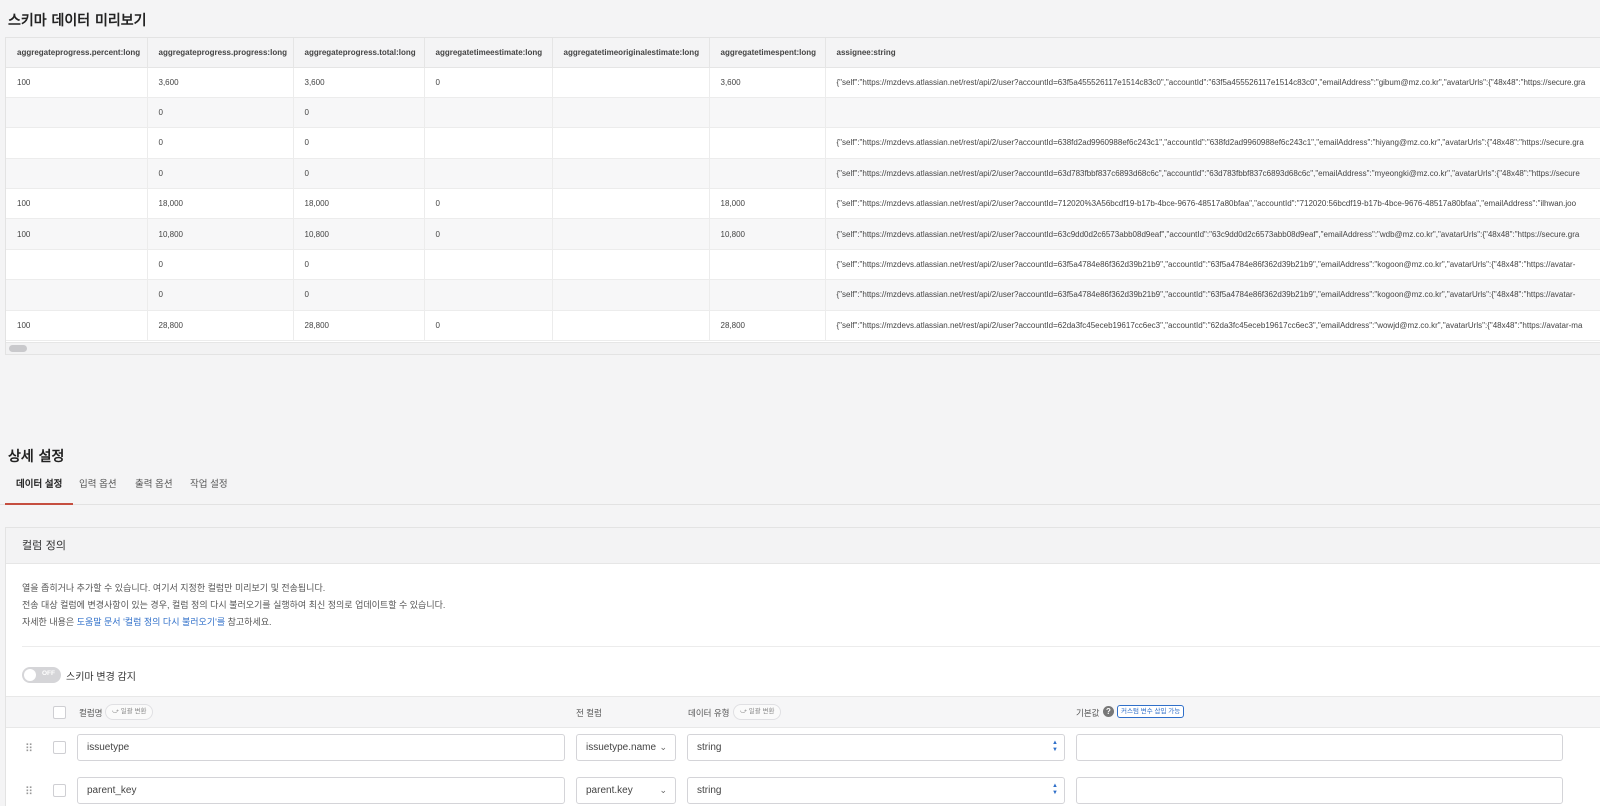  Describe the element at coordinates (767, 326) in the screenshot. I see `table-cell: 28,800` at that location.